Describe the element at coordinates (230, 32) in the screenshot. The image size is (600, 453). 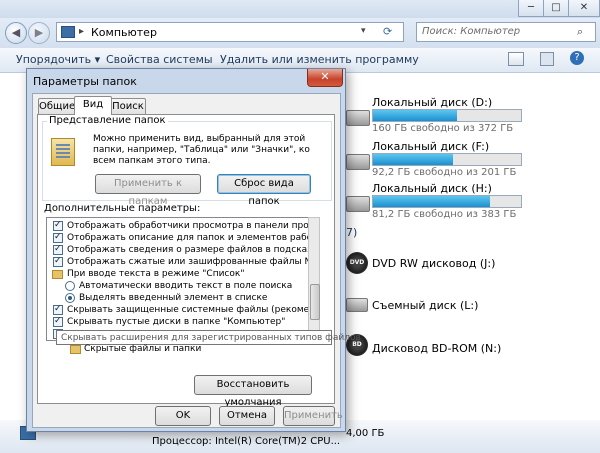
I see `address-bar: ▸ Компьютер ▾ ⟳` at that location.